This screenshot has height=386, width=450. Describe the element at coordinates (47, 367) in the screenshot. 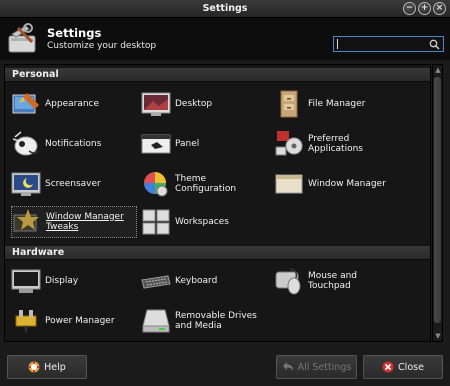

I see `help-button: Help` at that location.